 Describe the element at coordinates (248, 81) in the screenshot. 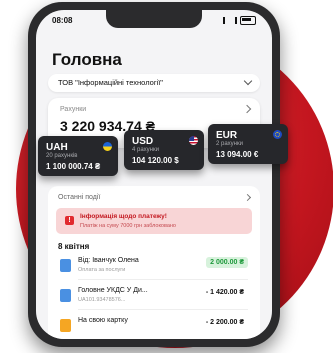

I see `chevron-down-icon` at that location.